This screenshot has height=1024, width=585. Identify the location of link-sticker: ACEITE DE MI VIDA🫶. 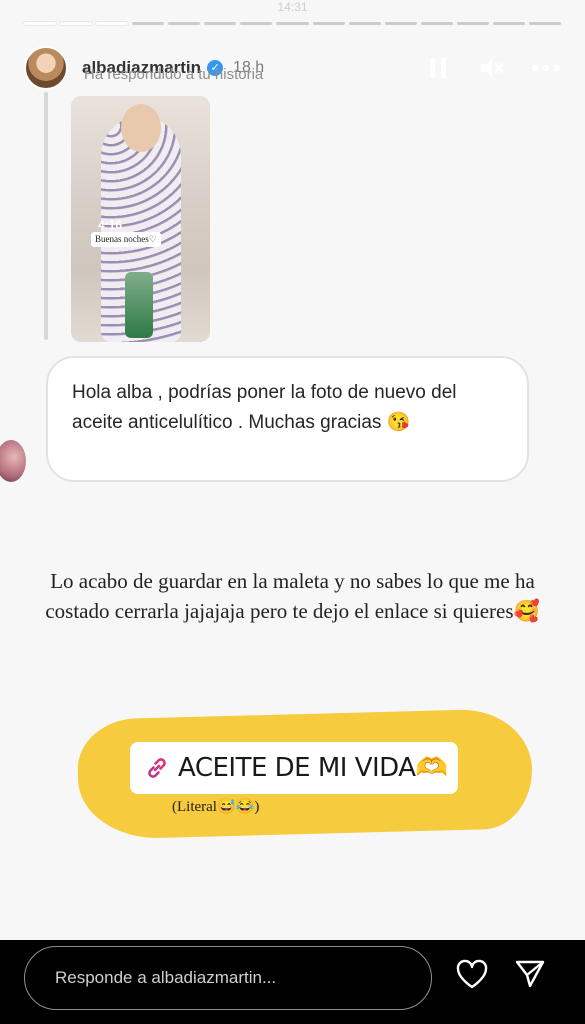
(294, 768).